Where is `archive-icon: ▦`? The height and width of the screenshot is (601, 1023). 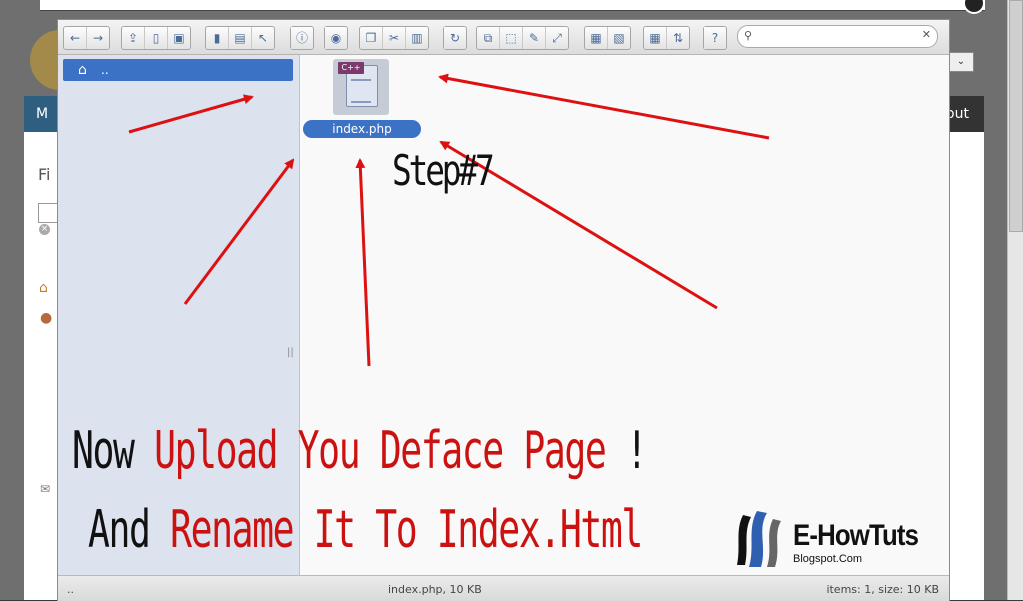 archive-icon: ▦ is located at coordinates (596, 38).